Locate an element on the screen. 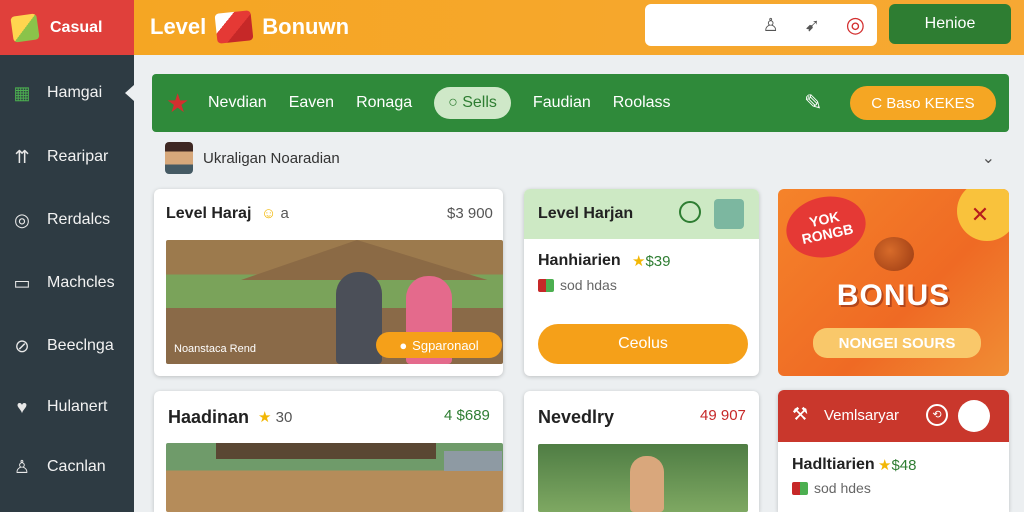  card-title: Haadinan is located at coordinates (209, 417).